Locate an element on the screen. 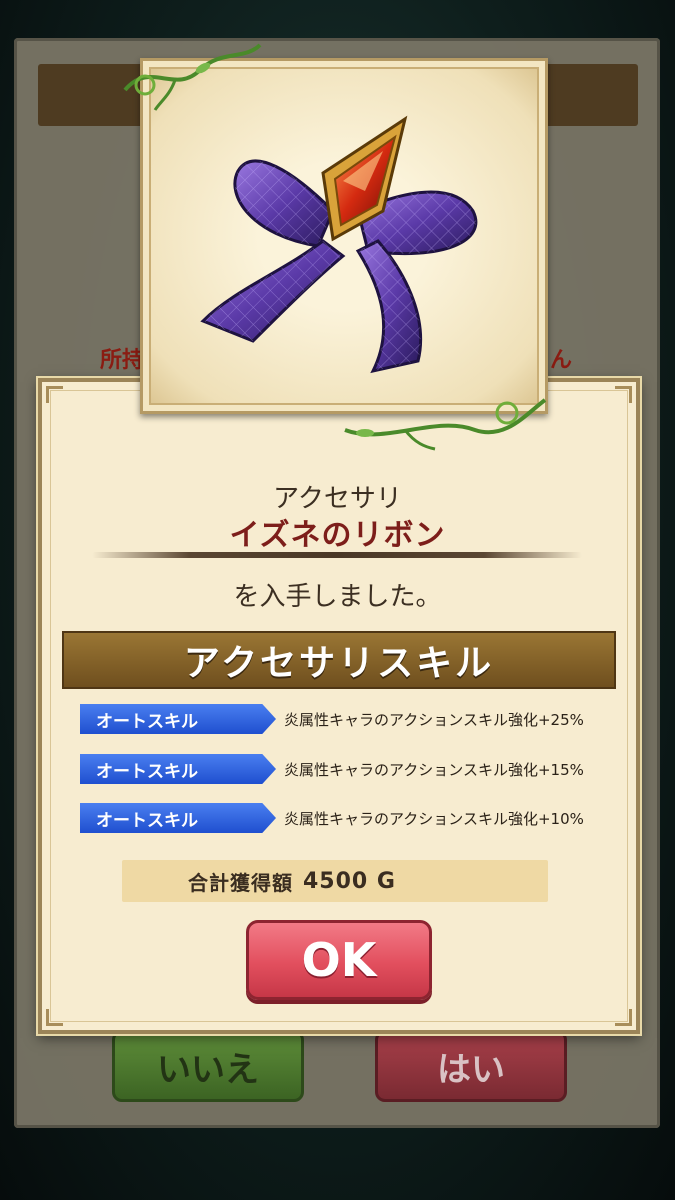 This screenshot has width=675, height=1200. vine-ornament-top-left is located at coordinates (192, 77).